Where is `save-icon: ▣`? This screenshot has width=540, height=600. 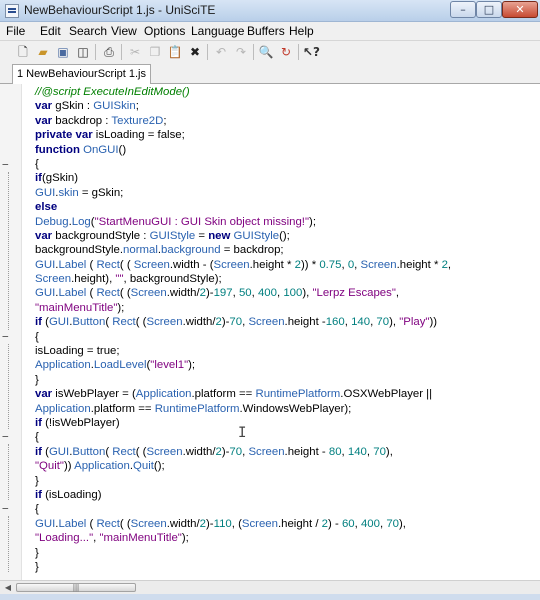
save-icon: ▣ is located at coordinates (63, 52).